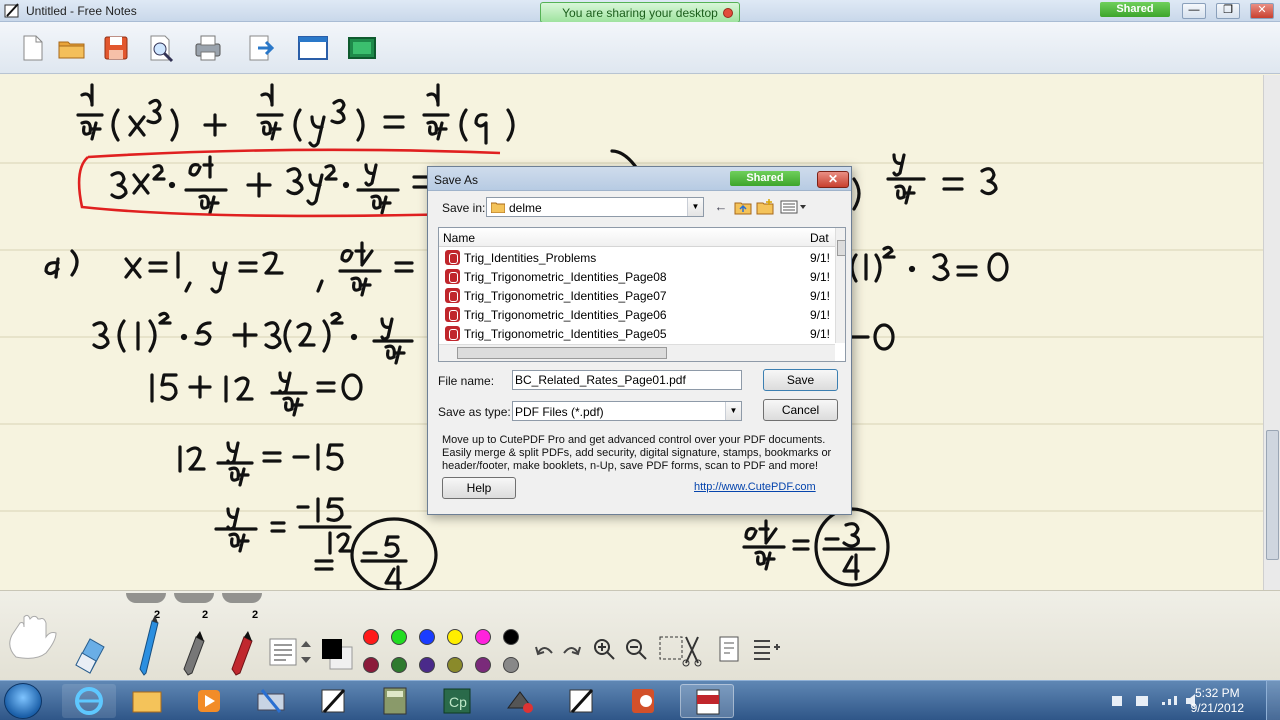 The image size is (1280, 720). What do you see at coordinates (147, 701) in the screenshot?
I see `taskbar-explorer` at bounding box center [147, 701].